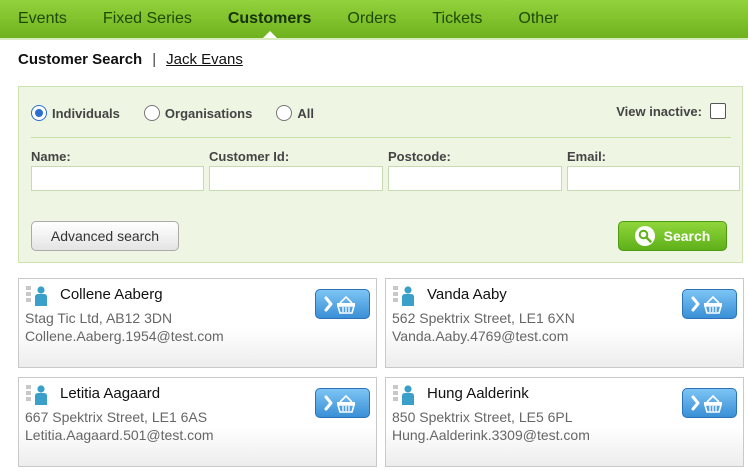 The height and width of the screenshot is (471, 748). I want to click on radio-all: All, so click(295, 113).